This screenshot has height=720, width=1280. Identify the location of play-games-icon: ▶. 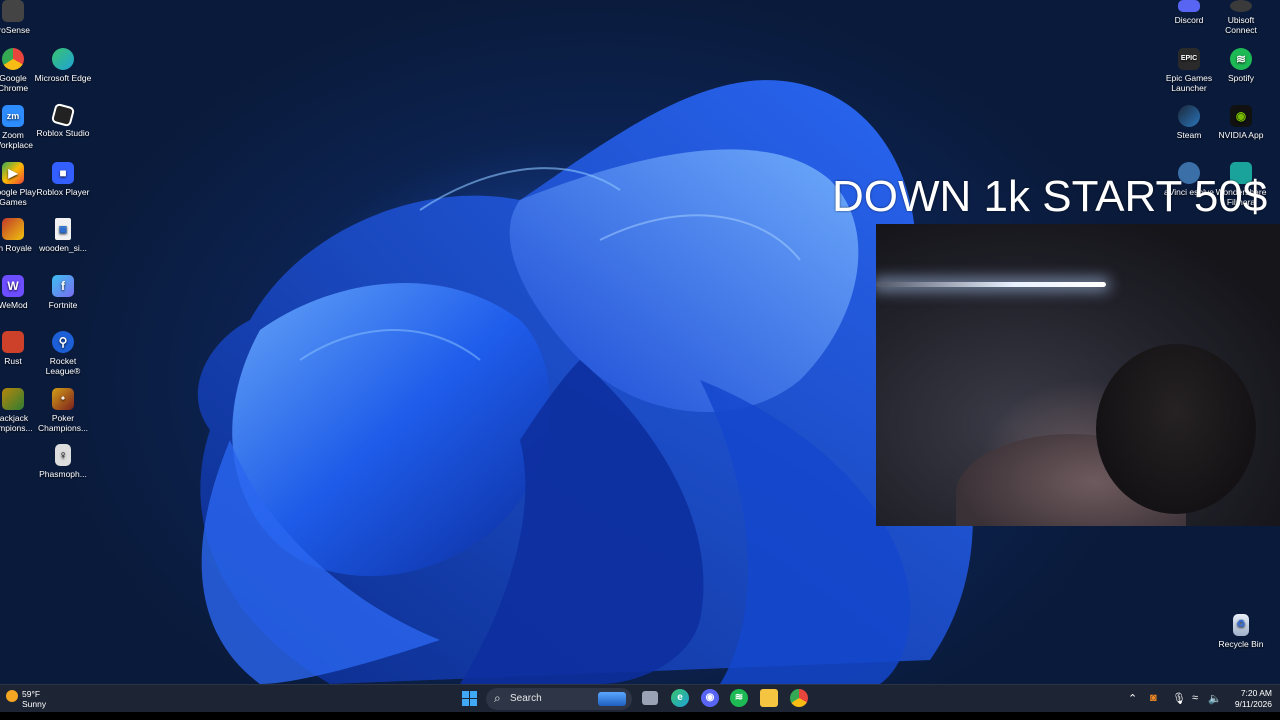
(13, 173).